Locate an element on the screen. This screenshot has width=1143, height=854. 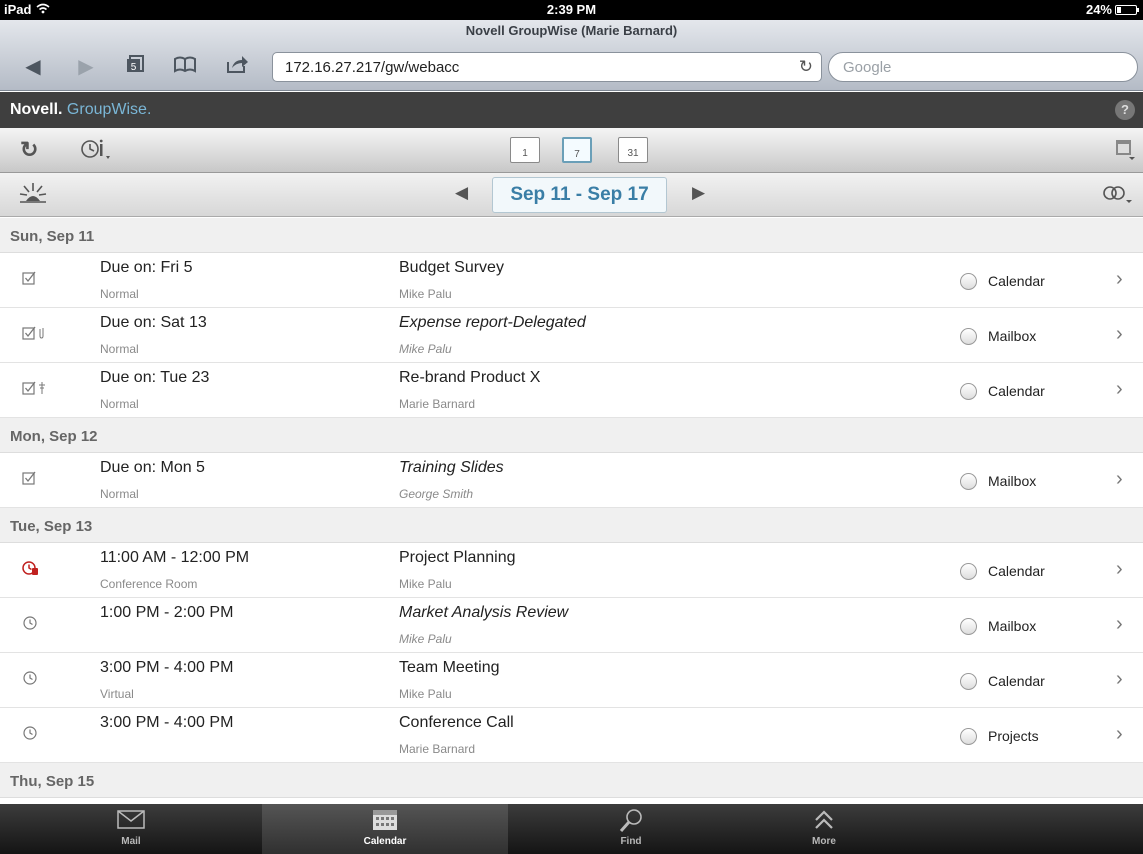
item-from: Marie Barnard is located at coordinates (437, 404).